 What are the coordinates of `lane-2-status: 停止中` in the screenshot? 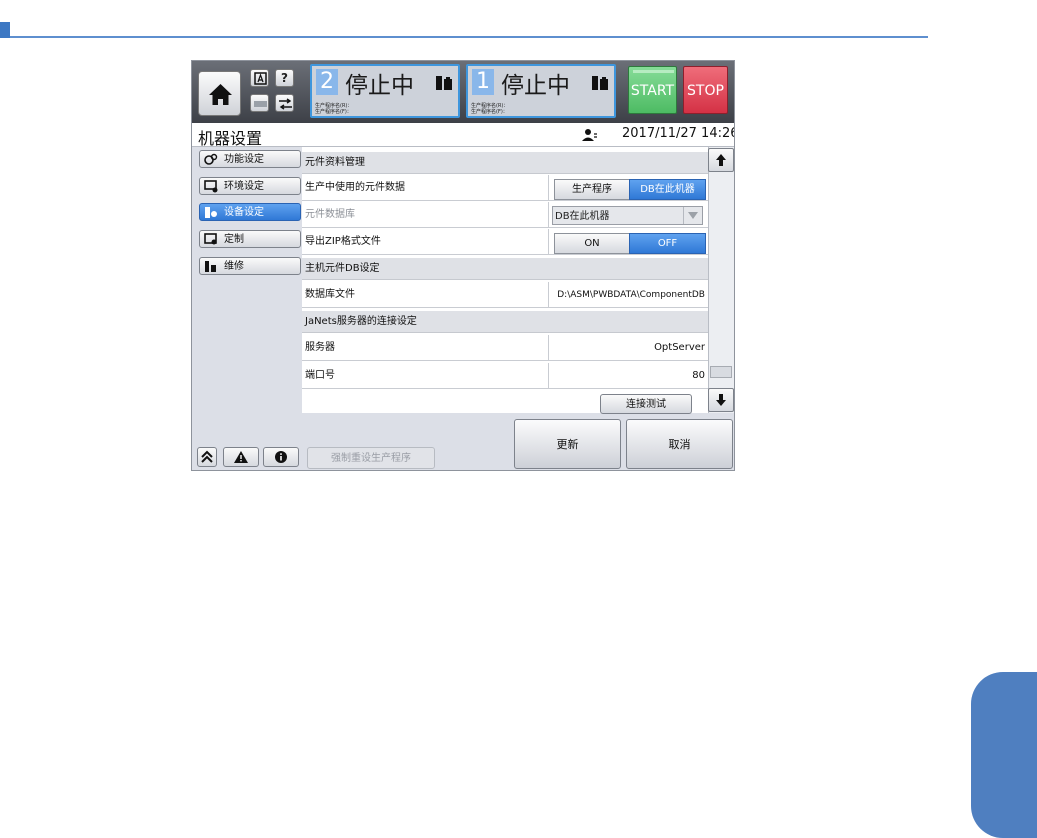 It's located at (379, 86).